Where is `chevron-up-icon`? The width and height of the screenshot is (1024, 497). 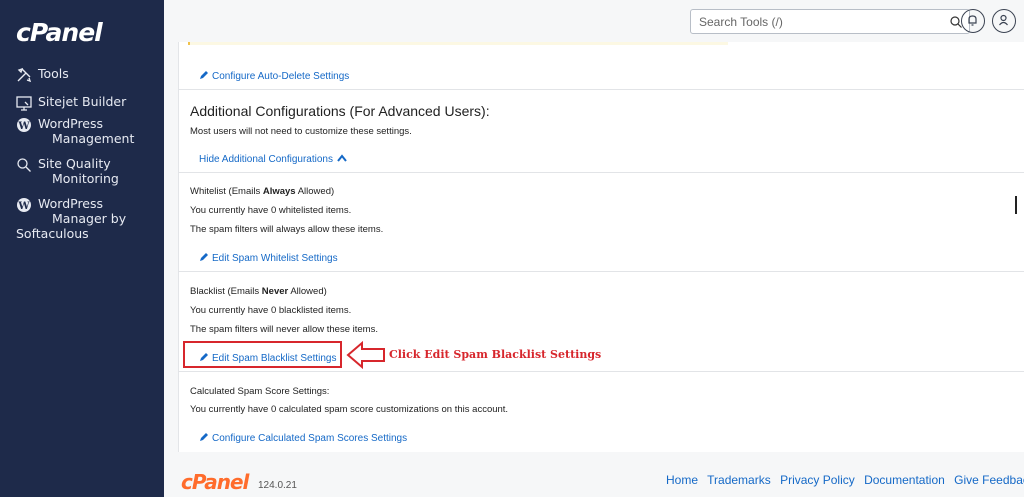
chevron-up-icon is located at coordinates (342, 158).